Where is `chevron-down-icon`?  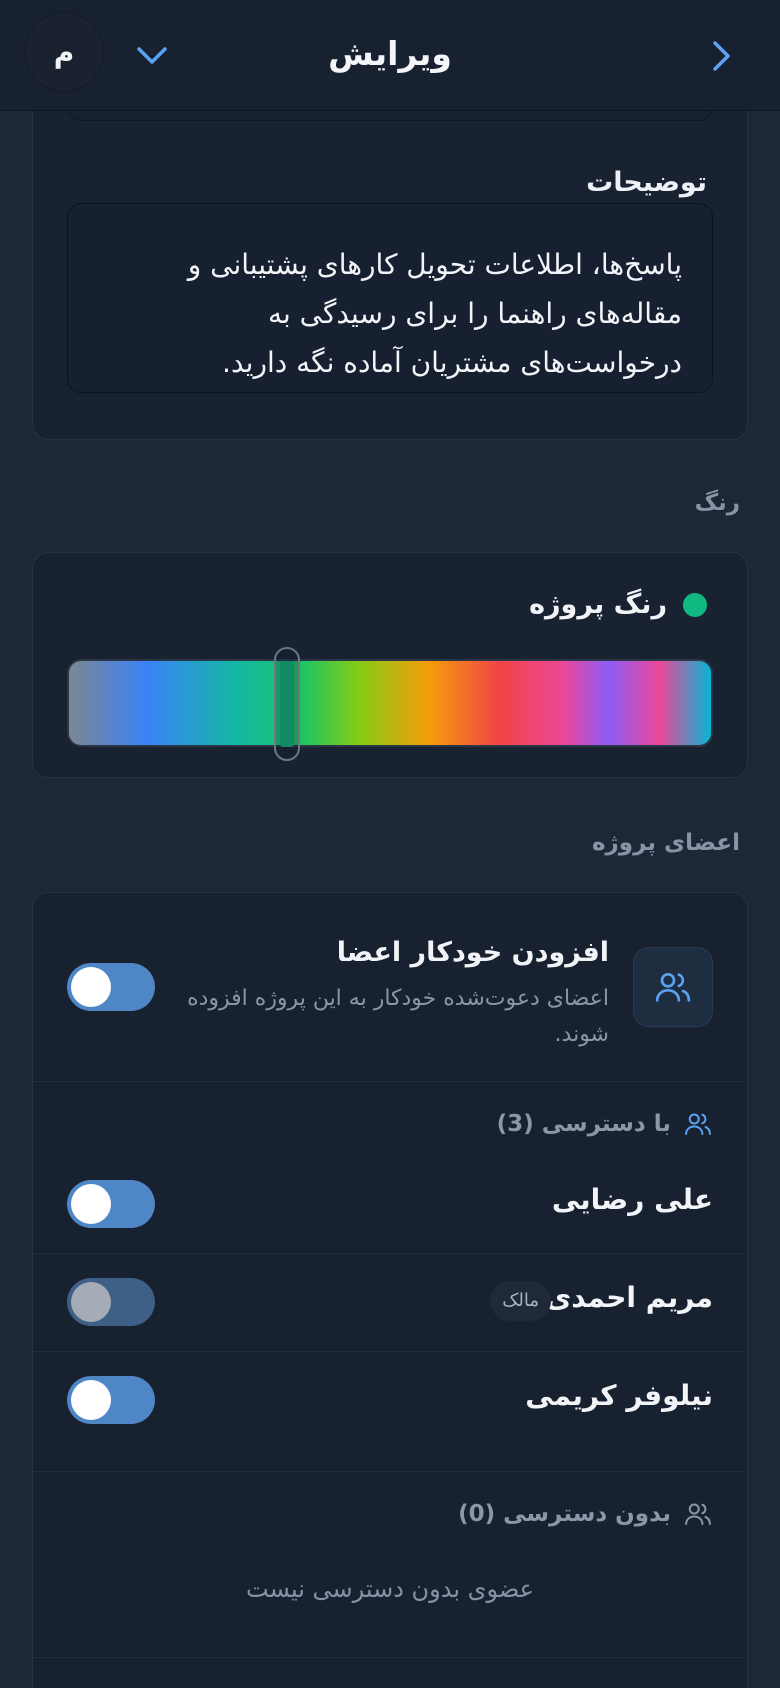
chevron-down-icon is located at coordinates (152, 55).